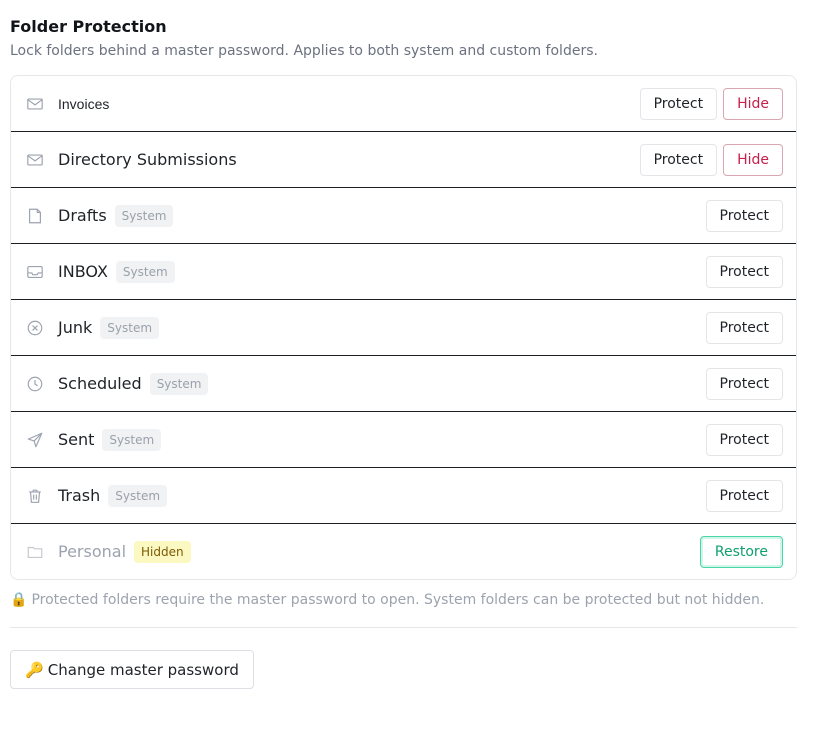 This screenshot has width=820, height=731. Describe the element at coordinates (403, 160) in the screenshot. I see `folder-row-directory-submissions: Directory Submissions Protect Hide` at that location.